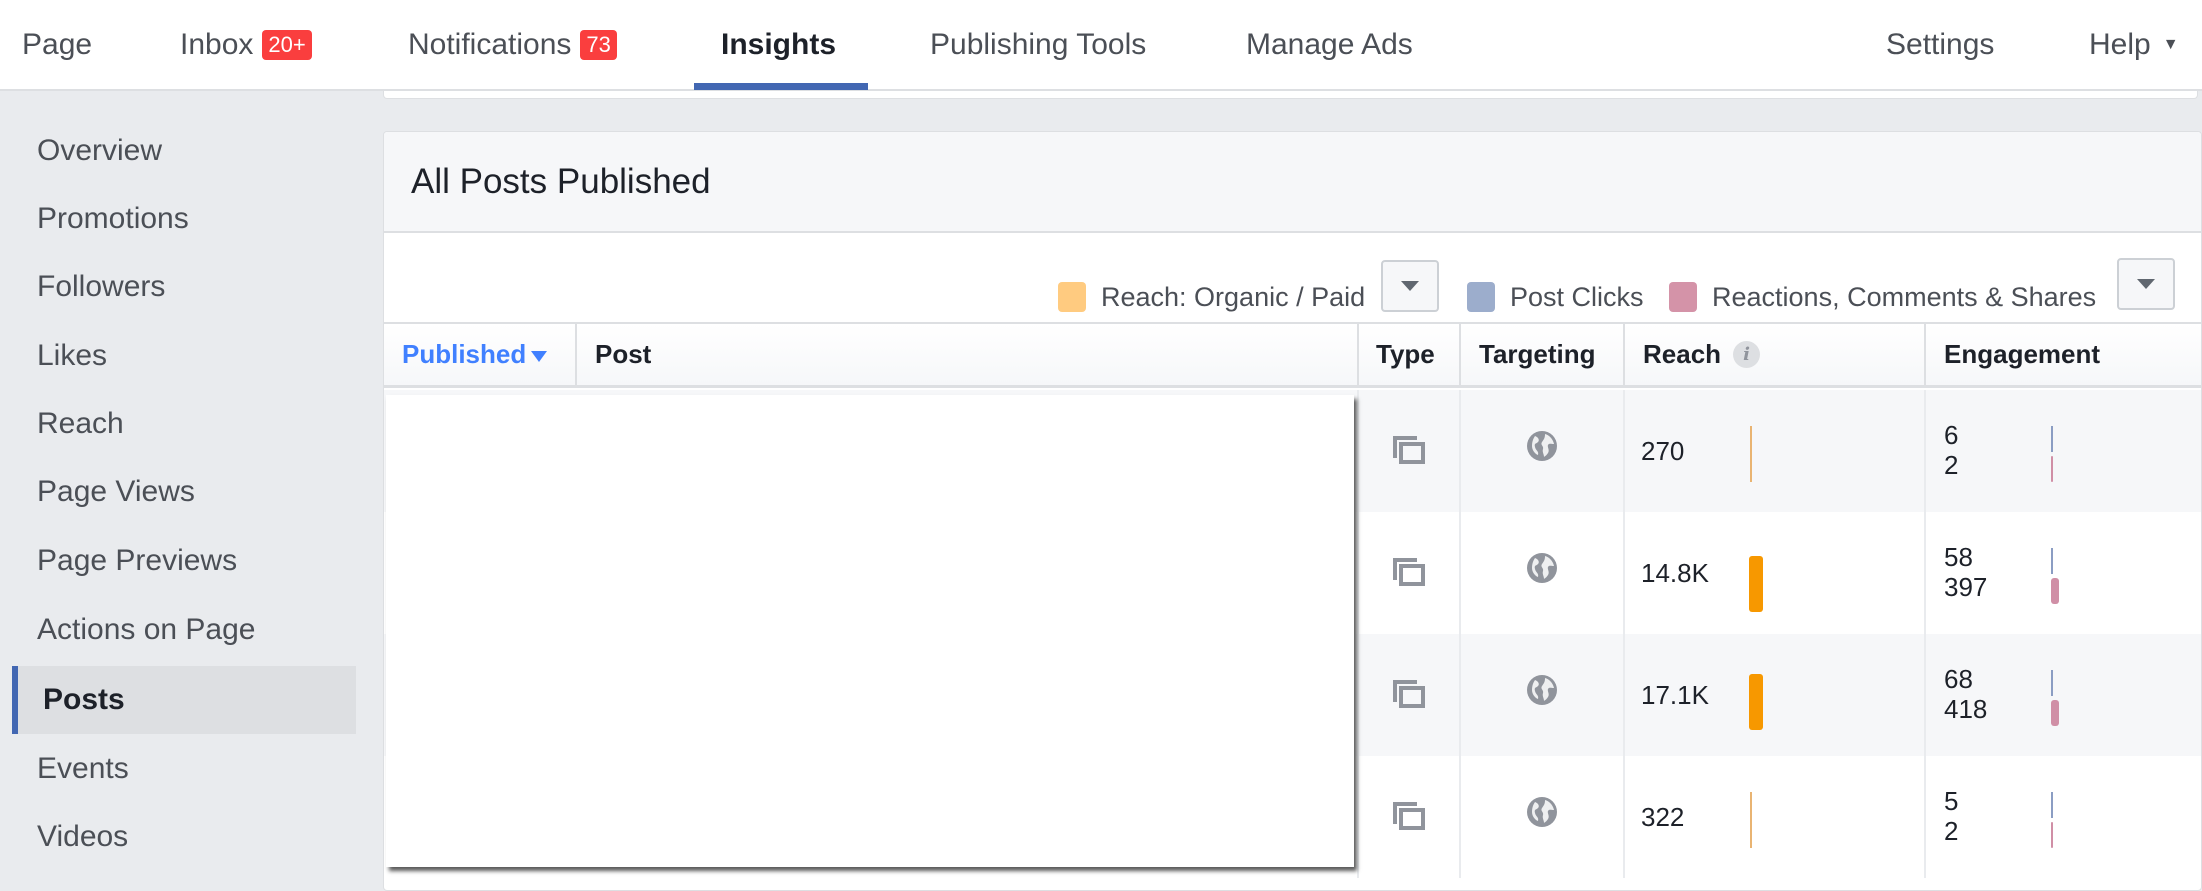  What do you see at coordinates (1481, 297) in the screenshot?
I see `post-clicks-swatch` at bounding box center [1481, 297].